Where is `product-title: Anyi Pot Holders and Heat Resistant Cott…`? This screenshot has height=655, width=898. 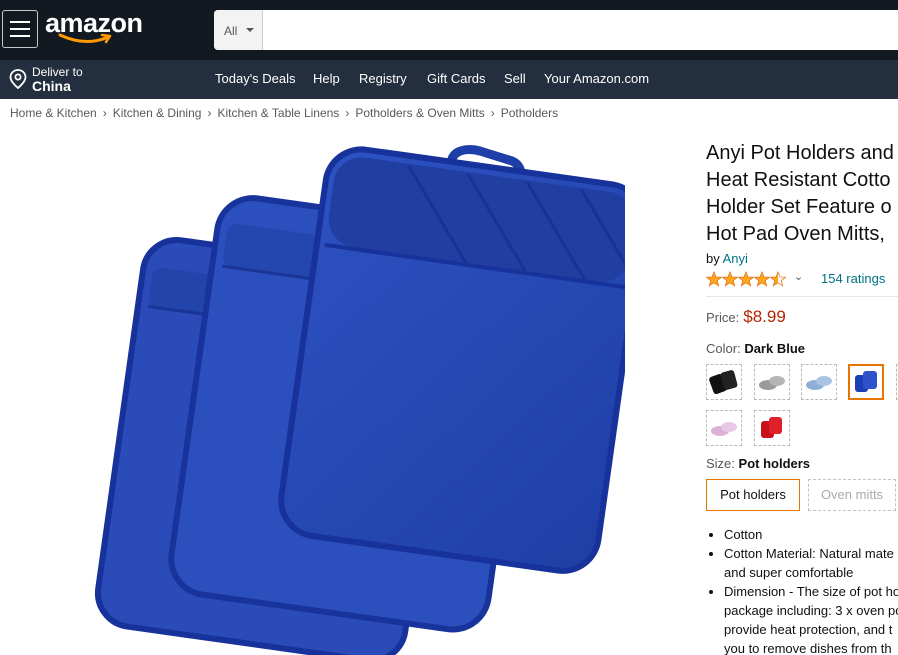
product-title: Anyi Pot Holders and Heat Resistant Cott… is located at coordinates (802, 194).